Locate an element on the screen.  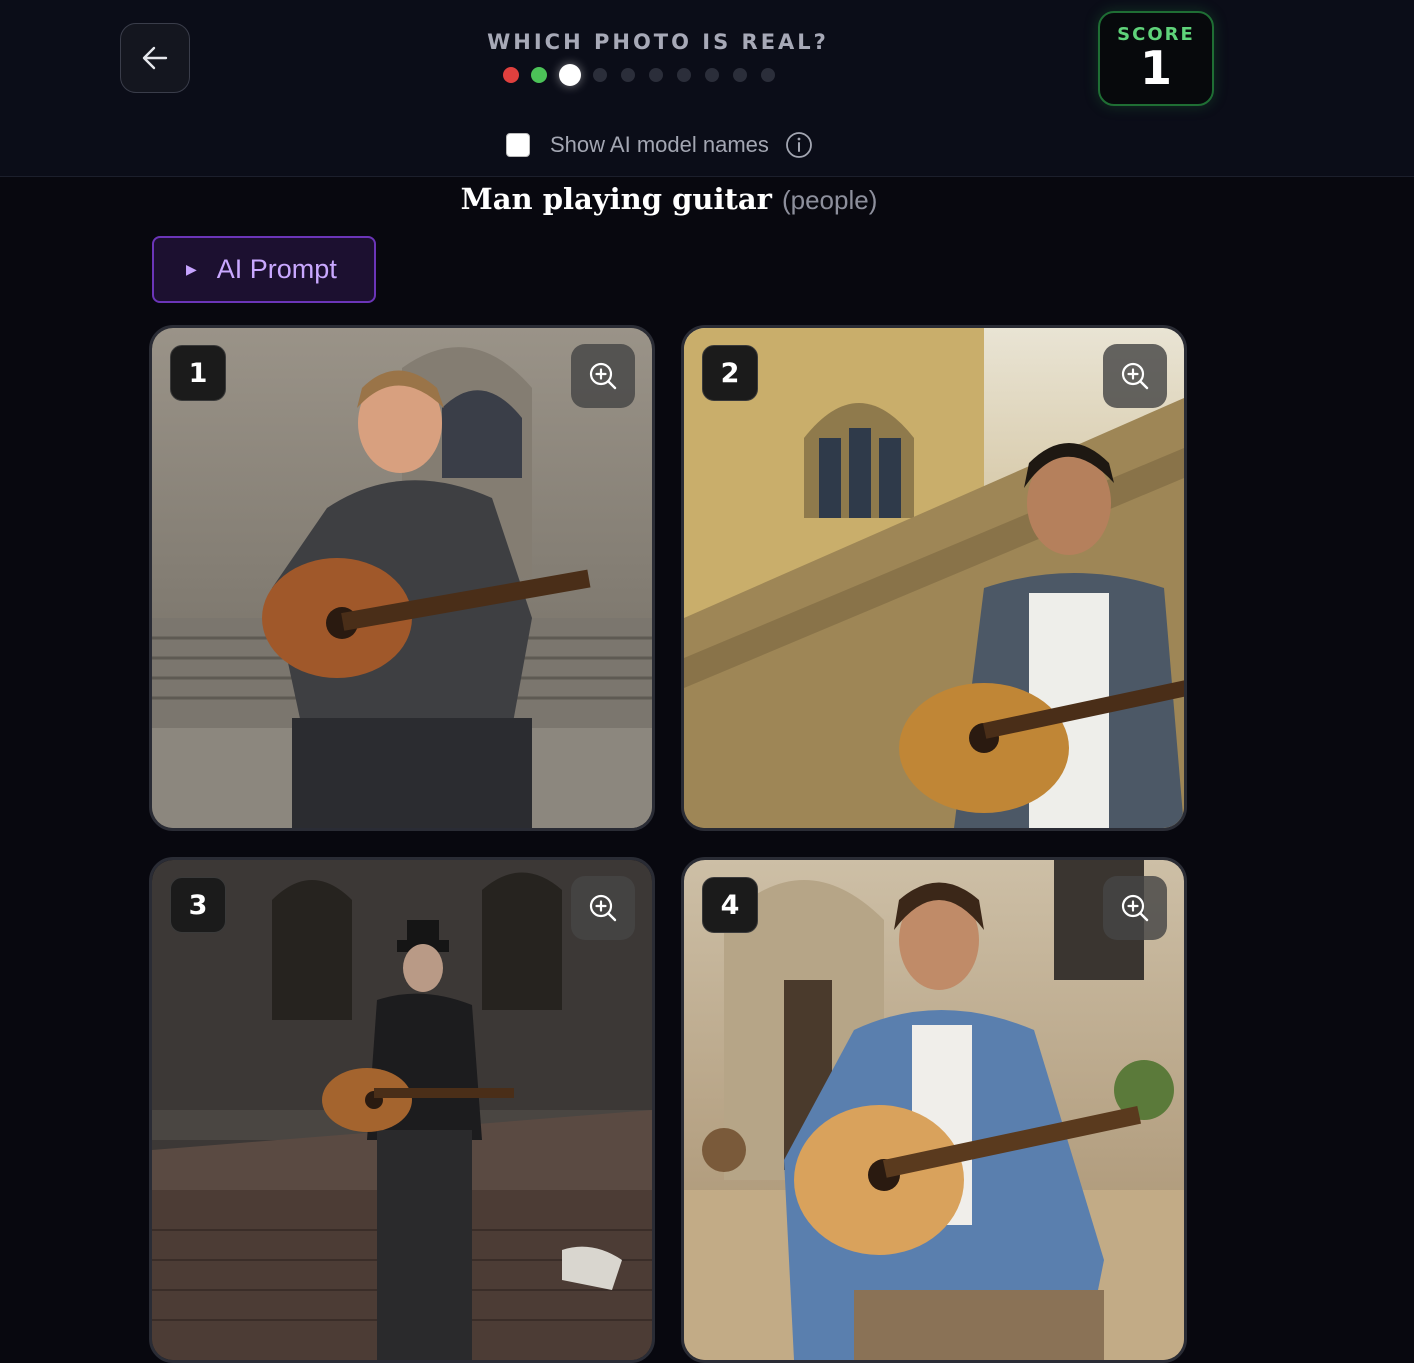
score-box: SCORE 1 is located at coordinates (1156, 58).